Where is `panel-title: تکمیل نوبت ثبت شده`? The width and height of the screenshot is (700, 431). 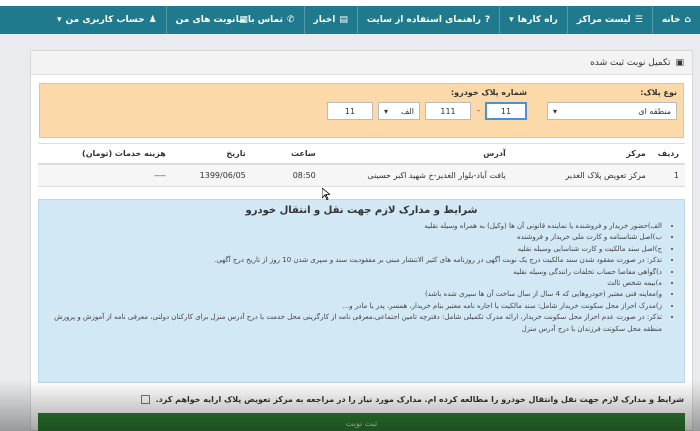
panel-title: تکمیل نوبت ثبت شده is located at coordinates (630, 62).